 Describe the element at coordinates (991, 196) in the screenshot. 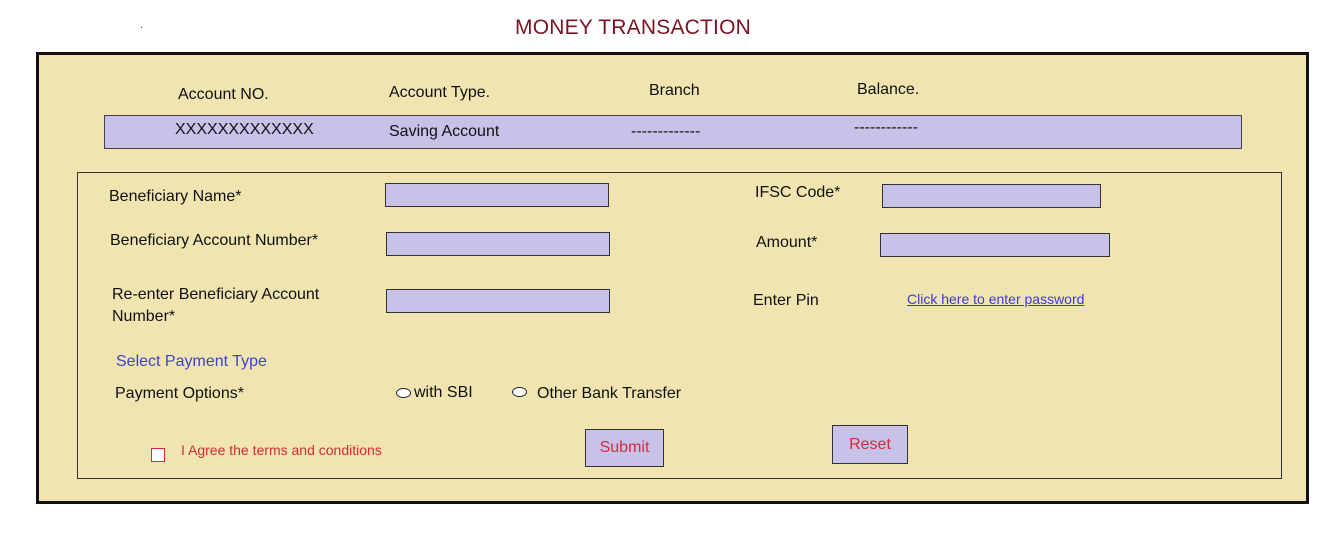

I see `ifsc-input` at that location.